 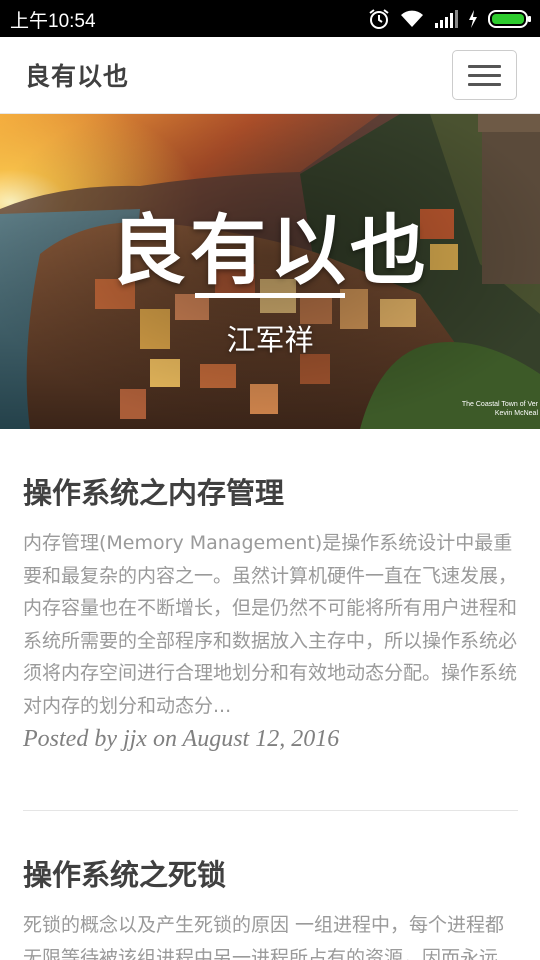 What do you see at coordinates (473, 19) in the screenshot?
I see `charging-icon` at bounding box center [473, 19].